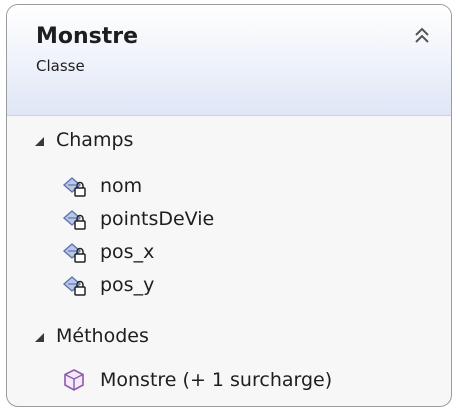  I want to click on section-header-fields: Champs, so click(84, 140).